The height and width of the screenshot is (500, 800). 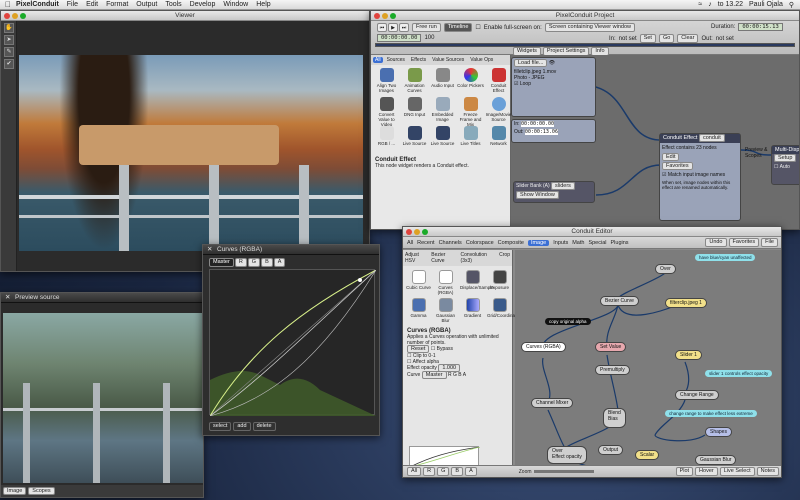 What do you see at coordinates (700, 4) in the screenshot?
I see `wifi-icon: ≈` at bounding box center [700, 4].